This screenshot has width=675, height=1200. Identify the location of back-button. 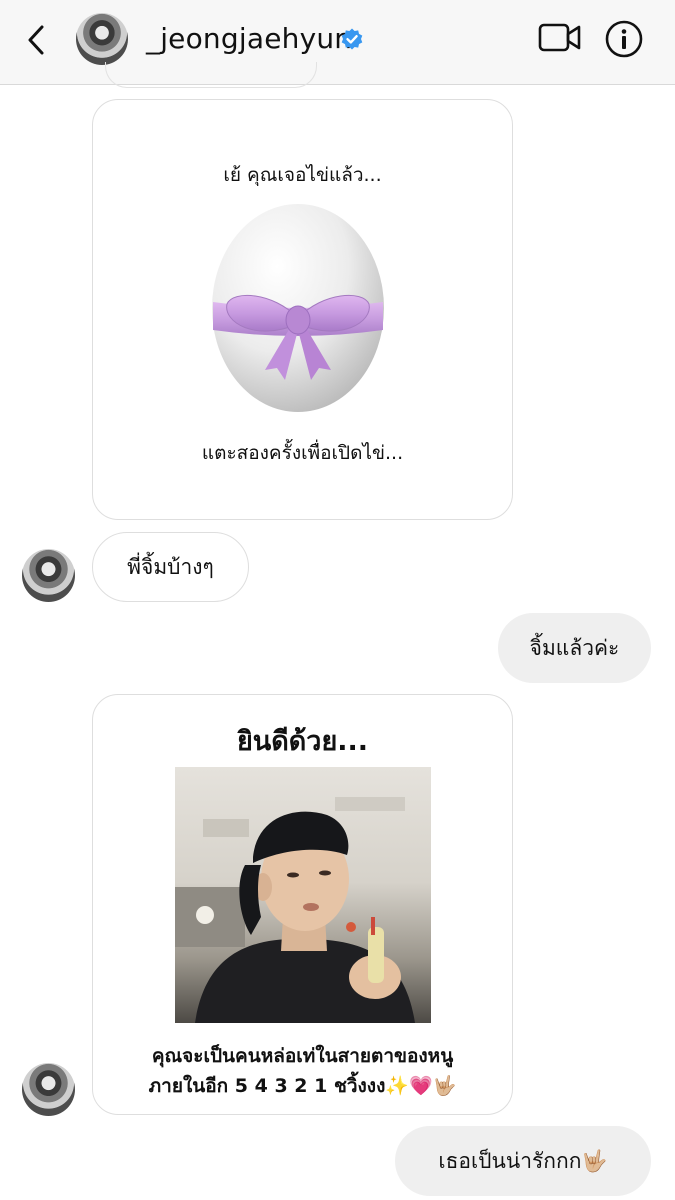
(38, 40).